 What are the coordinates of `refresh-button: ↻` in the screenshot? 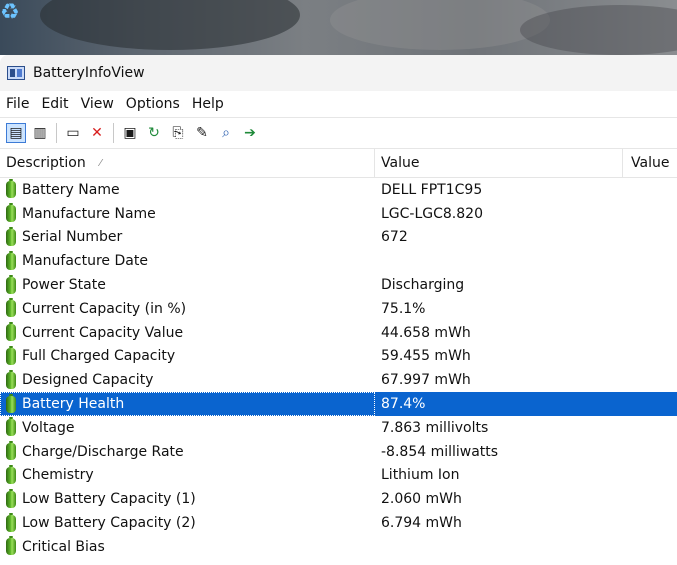 It's located at (154, 133).